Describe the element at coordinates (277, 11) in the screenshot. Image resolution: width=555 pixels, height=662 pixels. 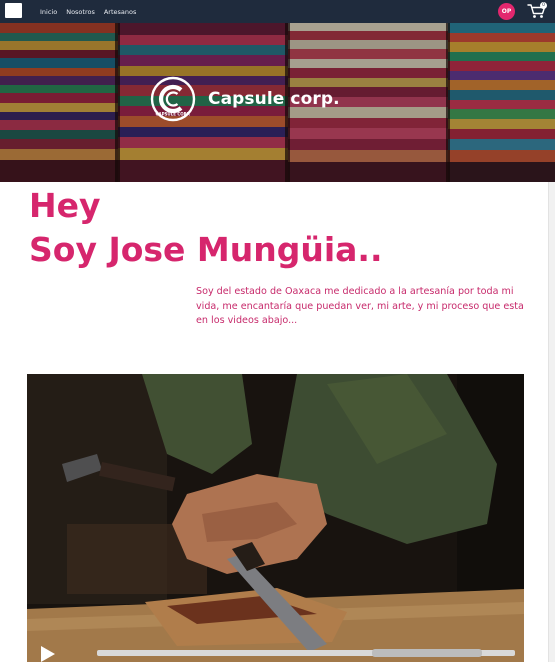
I see `top-navbar: Inicio Nosotros Artesanos OP 0` at that location.